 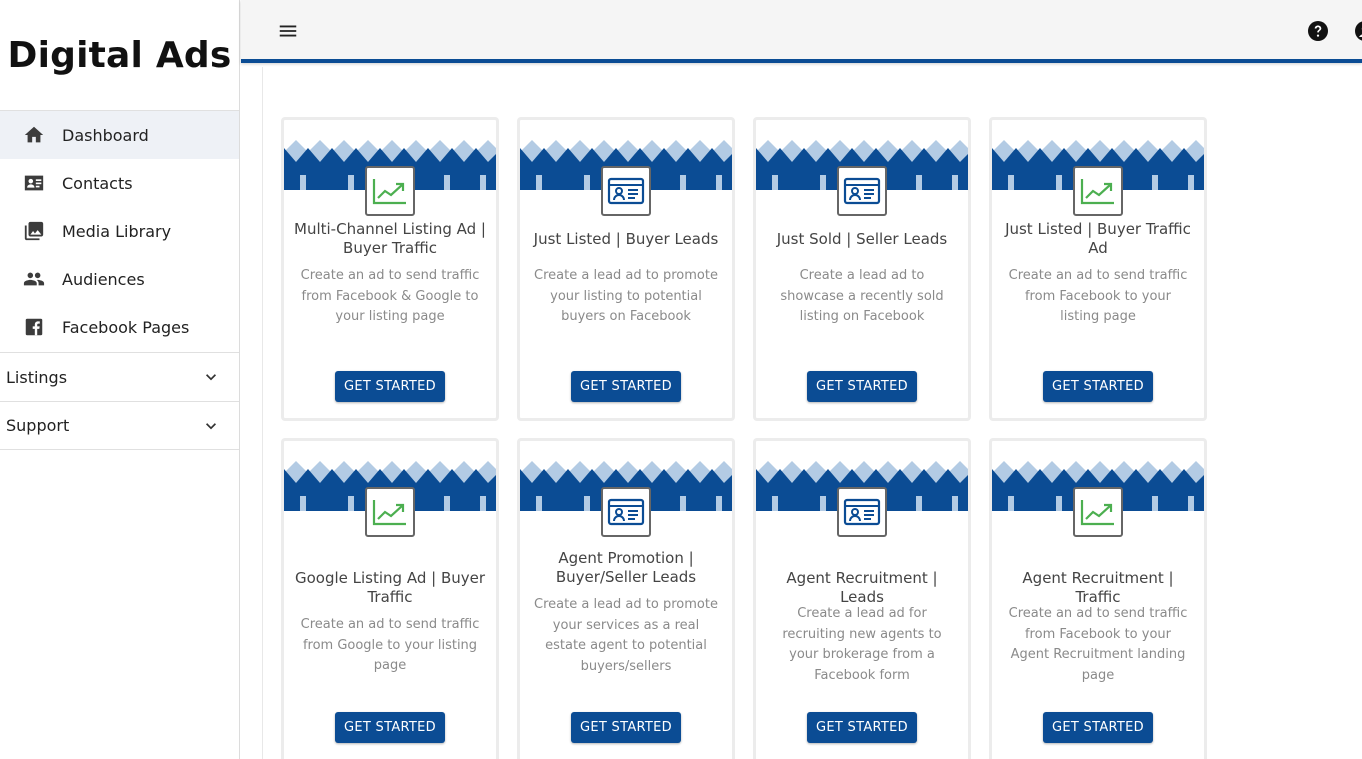 What do you see at coordinates (801, 31) in the screenshot?
I see `top-app-bar` at bounding box center [801, 31].